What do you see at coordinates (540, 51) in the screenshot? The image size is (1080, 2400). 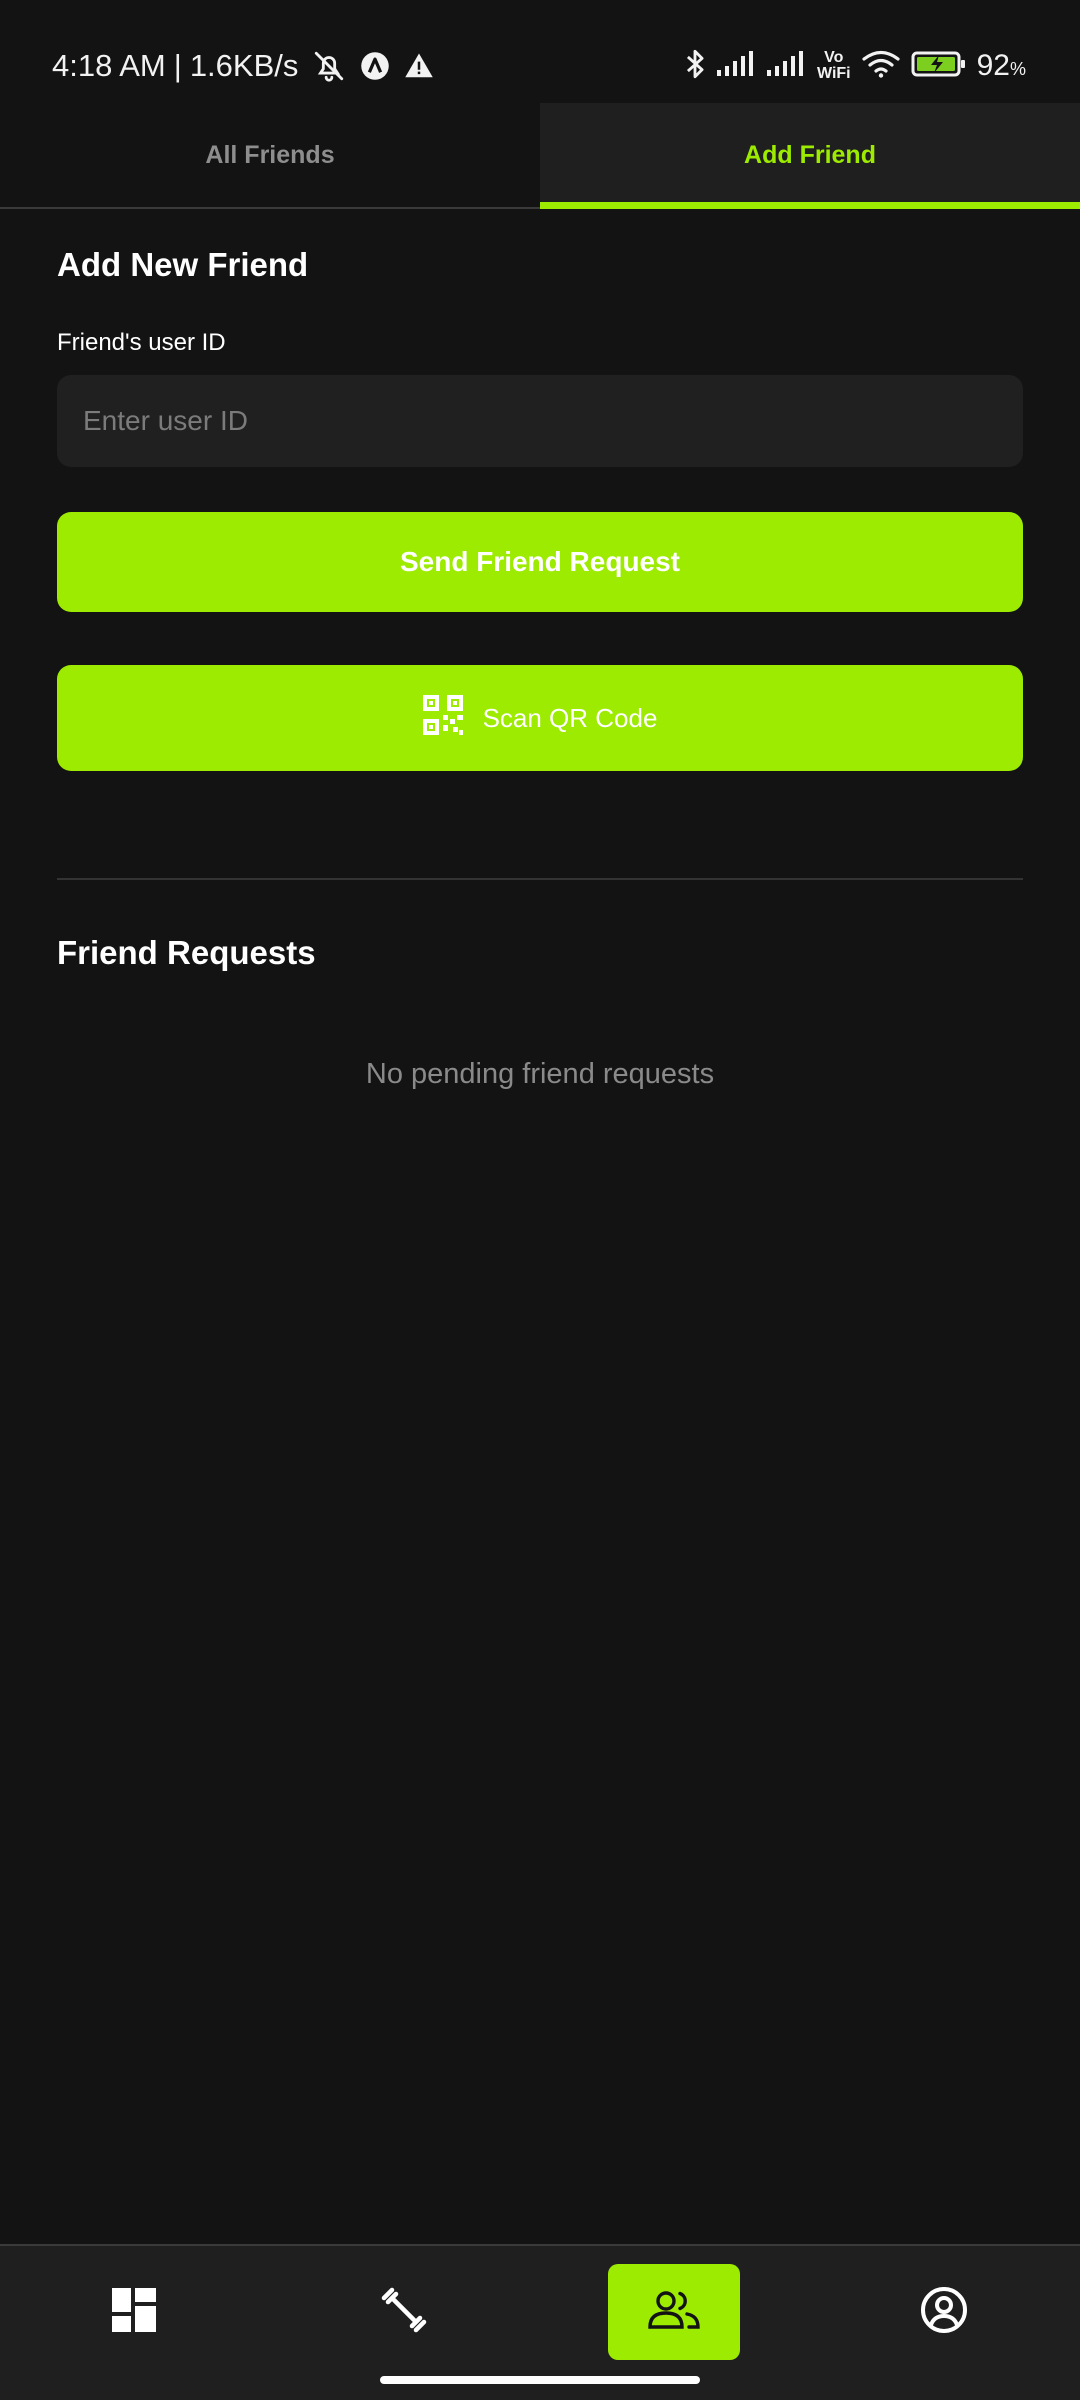 I see `status-bar: 4:18 AM | 1.6KB/s Vo WiFi 92%` at bounding box center [540, 51].